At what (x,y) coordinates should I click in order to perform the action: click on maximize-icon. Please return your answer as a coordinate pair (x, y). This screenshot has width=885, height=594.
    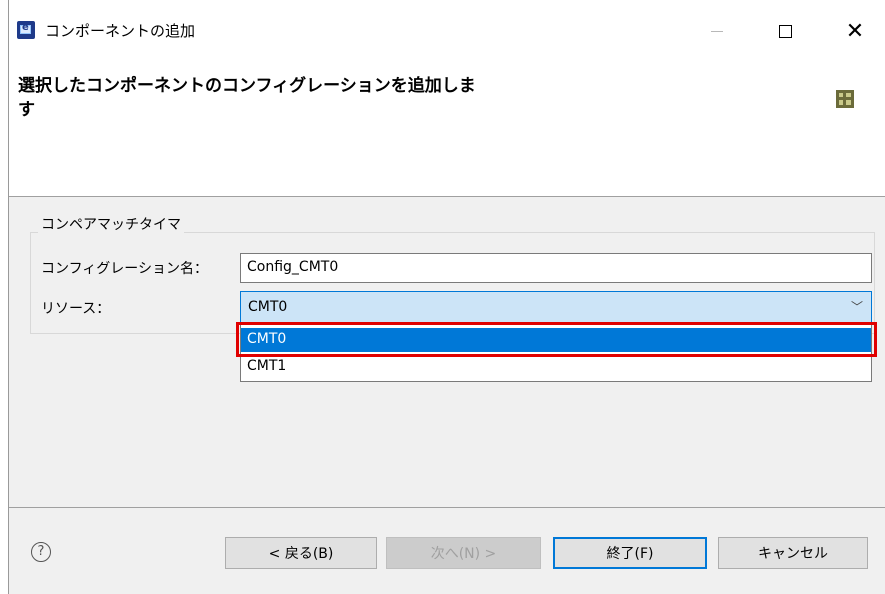
    Looking at the image, I should click on (785, 31).